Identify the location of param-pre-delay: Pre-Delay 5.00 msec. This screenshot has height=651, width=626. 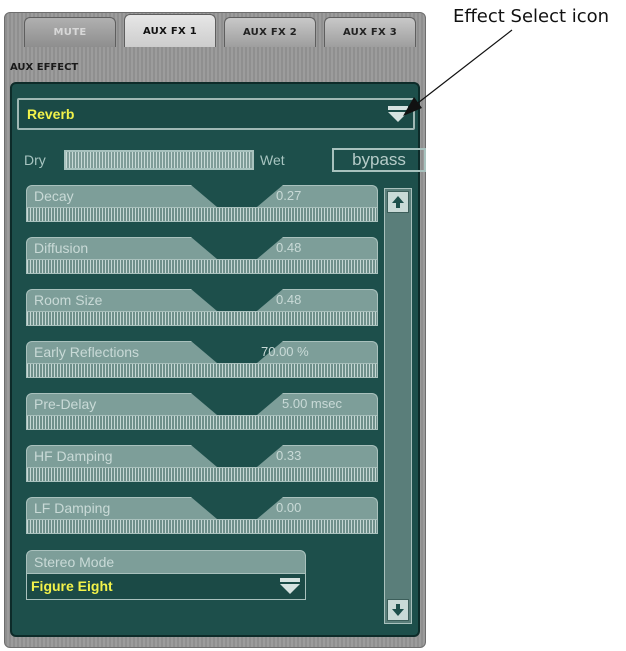
(202, 414).